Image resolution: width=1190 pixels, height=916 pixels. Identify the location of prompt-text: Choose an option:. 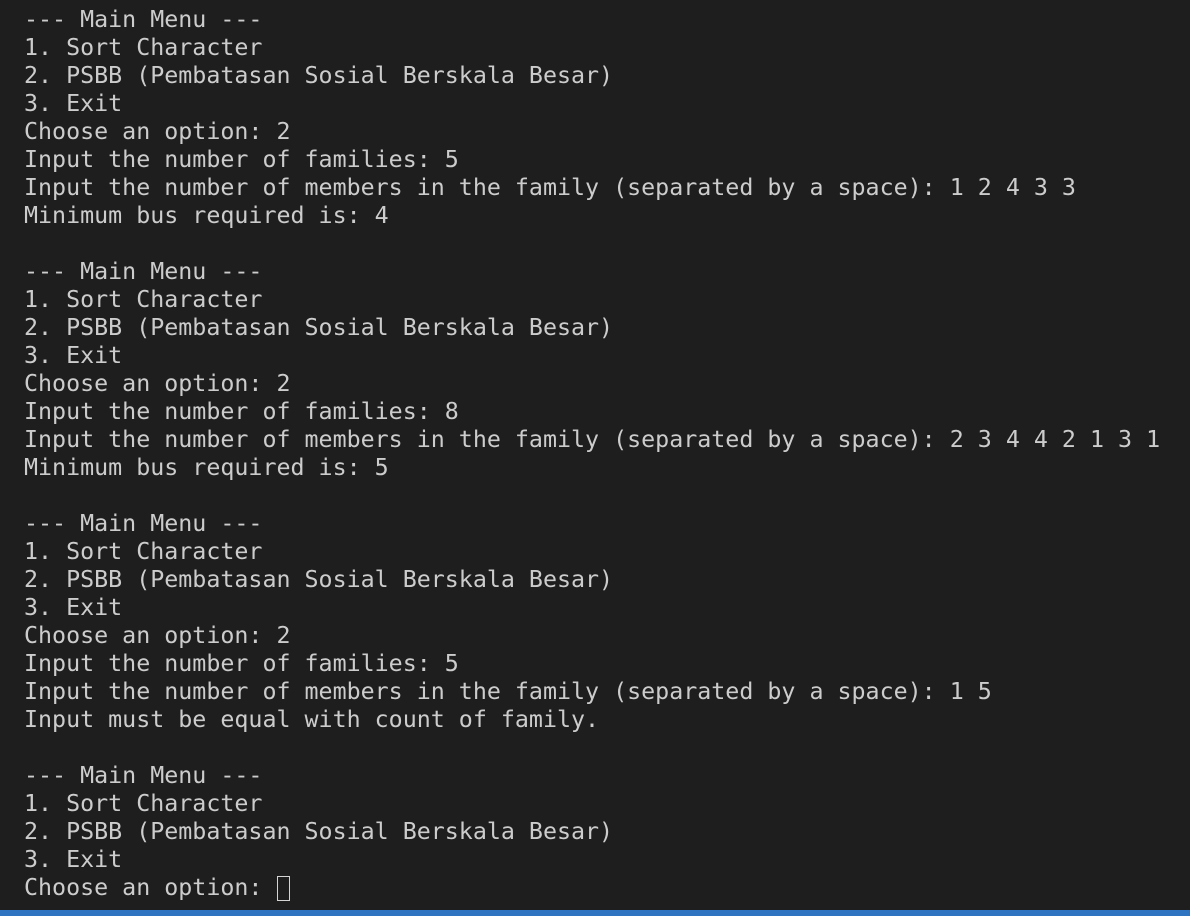
(150, 887).